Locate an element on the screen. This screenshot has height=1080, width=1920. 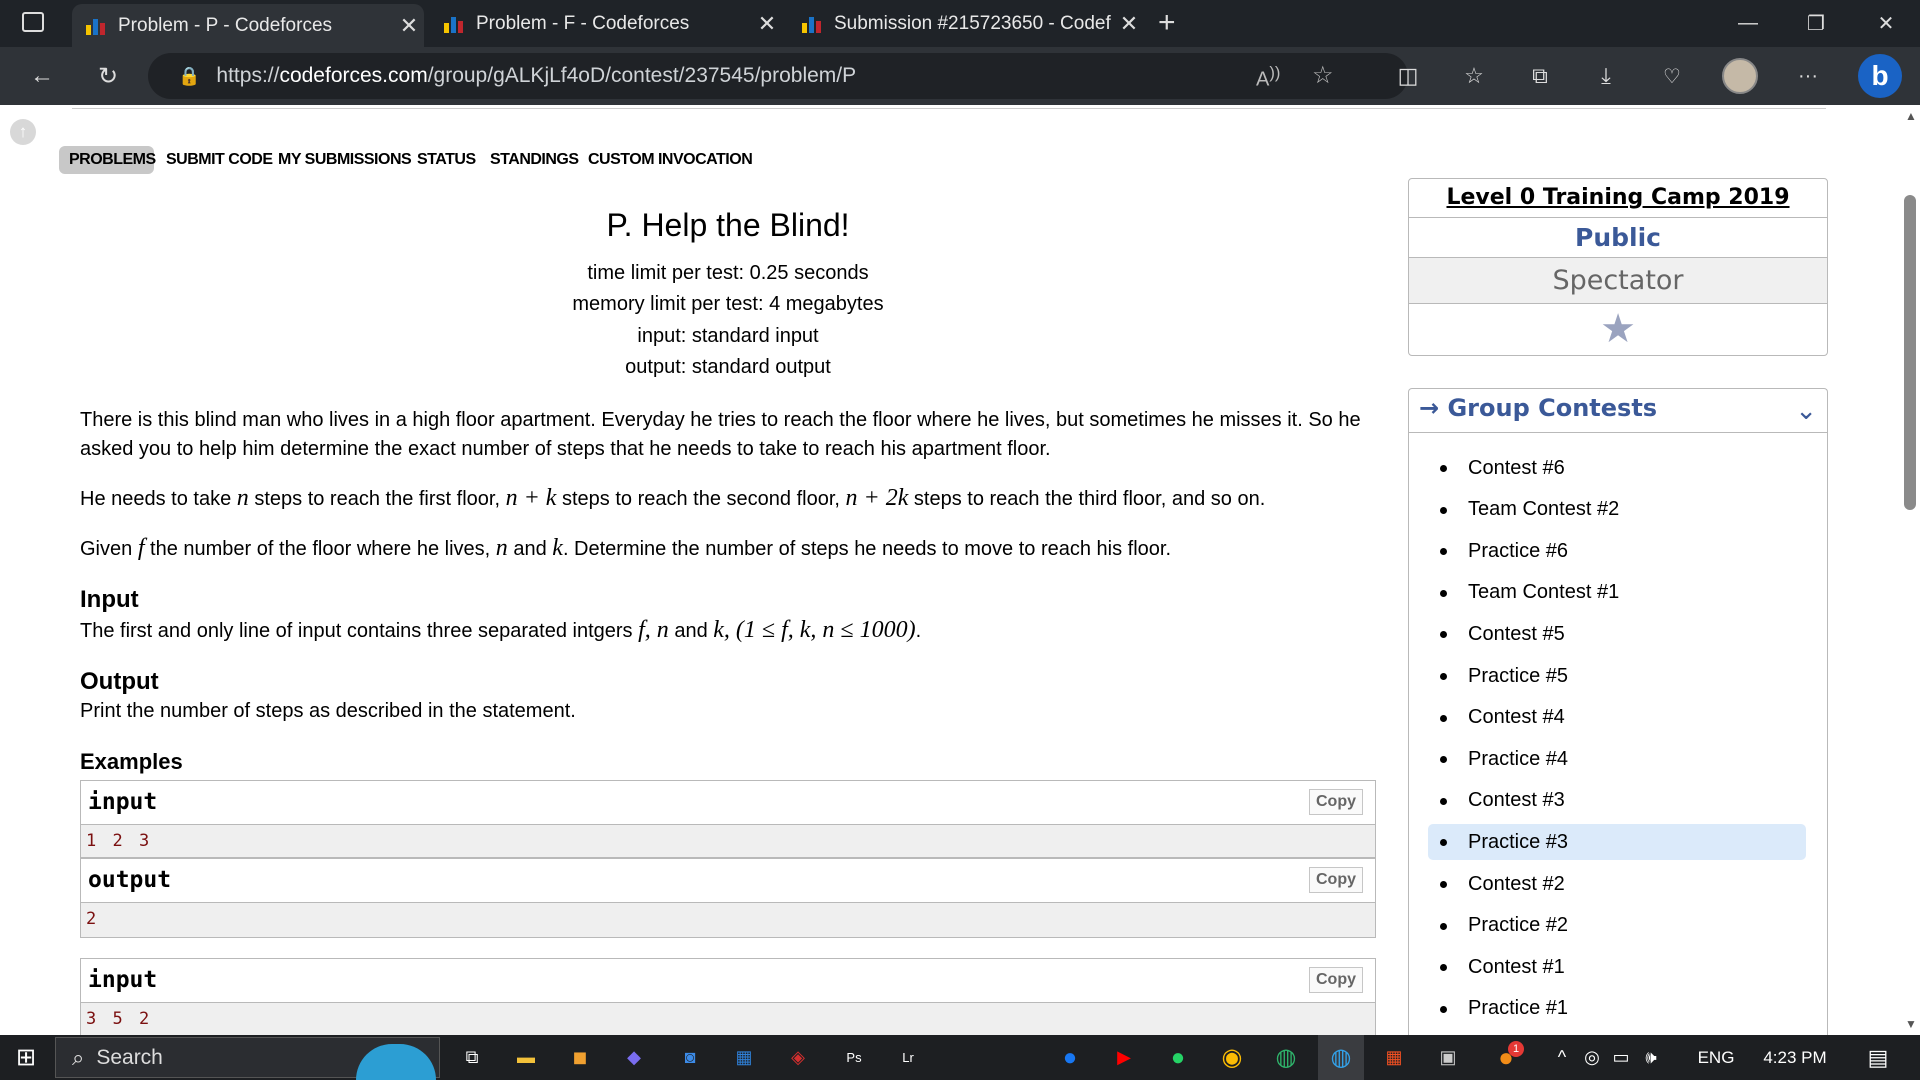
close-window-icon: ✕ is located at coordinates (1886, 23).